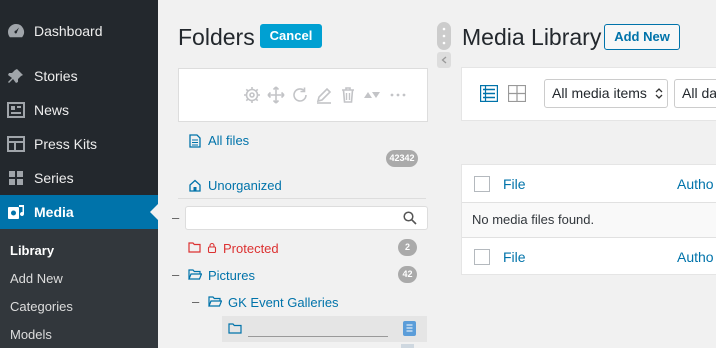 This screenshot has height=348, width=716. Describe the element at coordinates (31, 335) in the screenshot. I see `submenu-models: Models` at that location.